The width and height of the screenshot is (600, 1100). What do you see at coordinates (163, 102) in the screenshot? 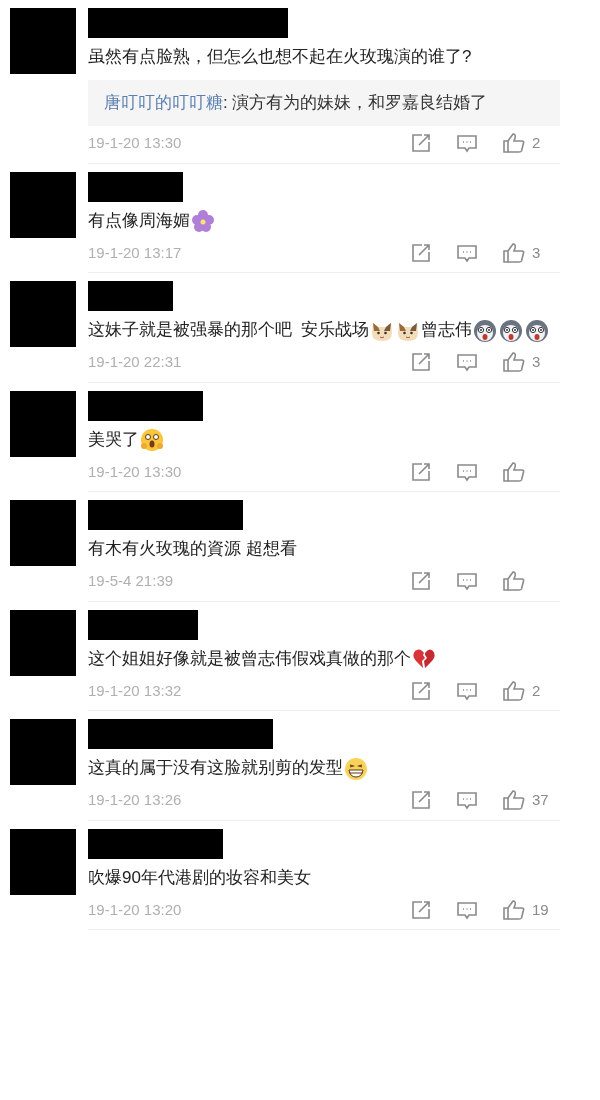
I see `user-link: 唐叮叮的叮叮糖` at bounding box center [163, 102].